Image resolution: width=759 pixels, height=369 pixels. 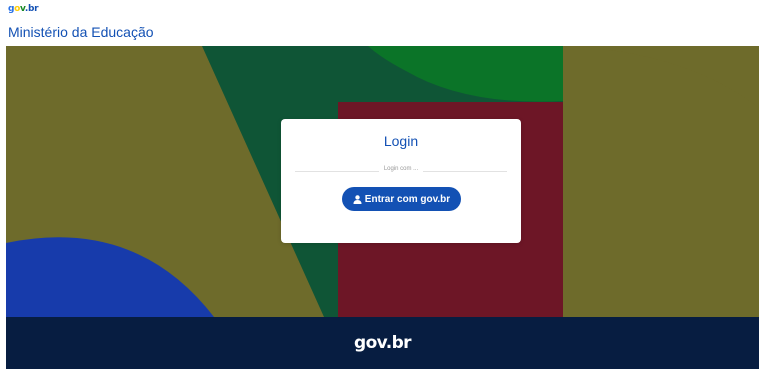 I want to click on login-title: Login, so click(x=401, y=141).